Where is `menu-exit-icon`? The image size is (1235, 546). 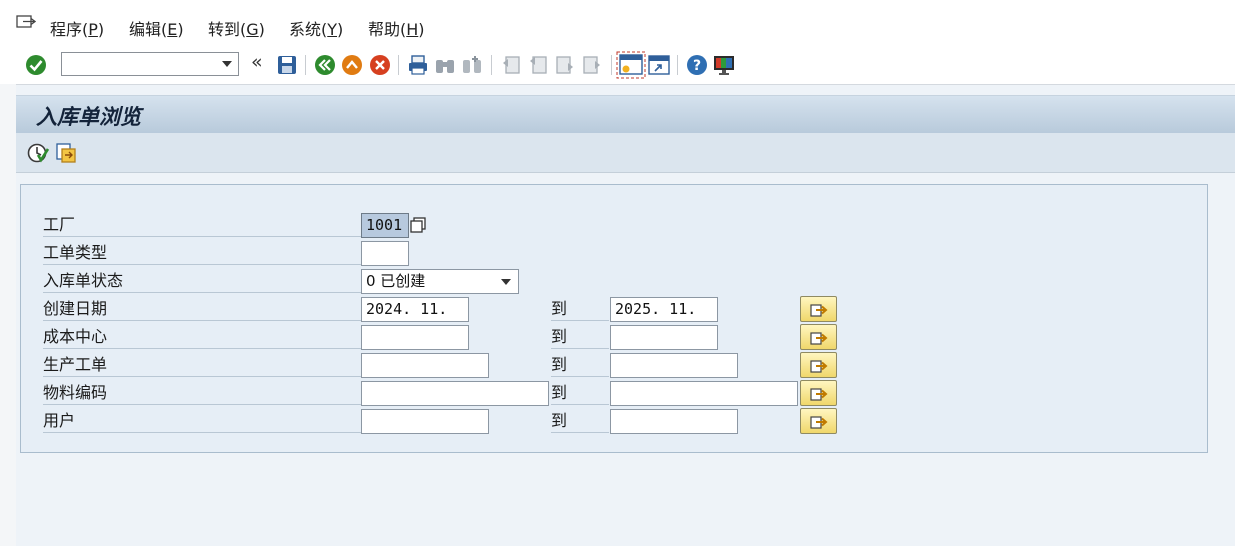
menu-exit-icon is located at coordinates (26, 22).